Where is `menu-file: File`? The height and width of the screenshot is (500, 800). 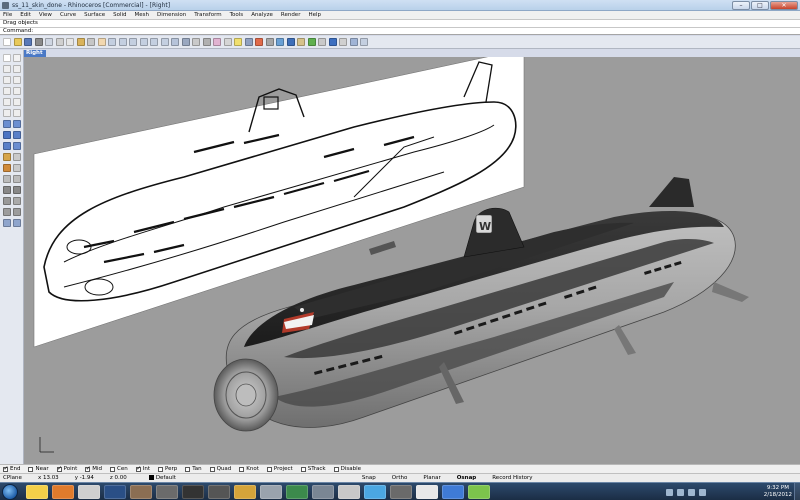 menu-file: File is located at coordinates (7, 15).